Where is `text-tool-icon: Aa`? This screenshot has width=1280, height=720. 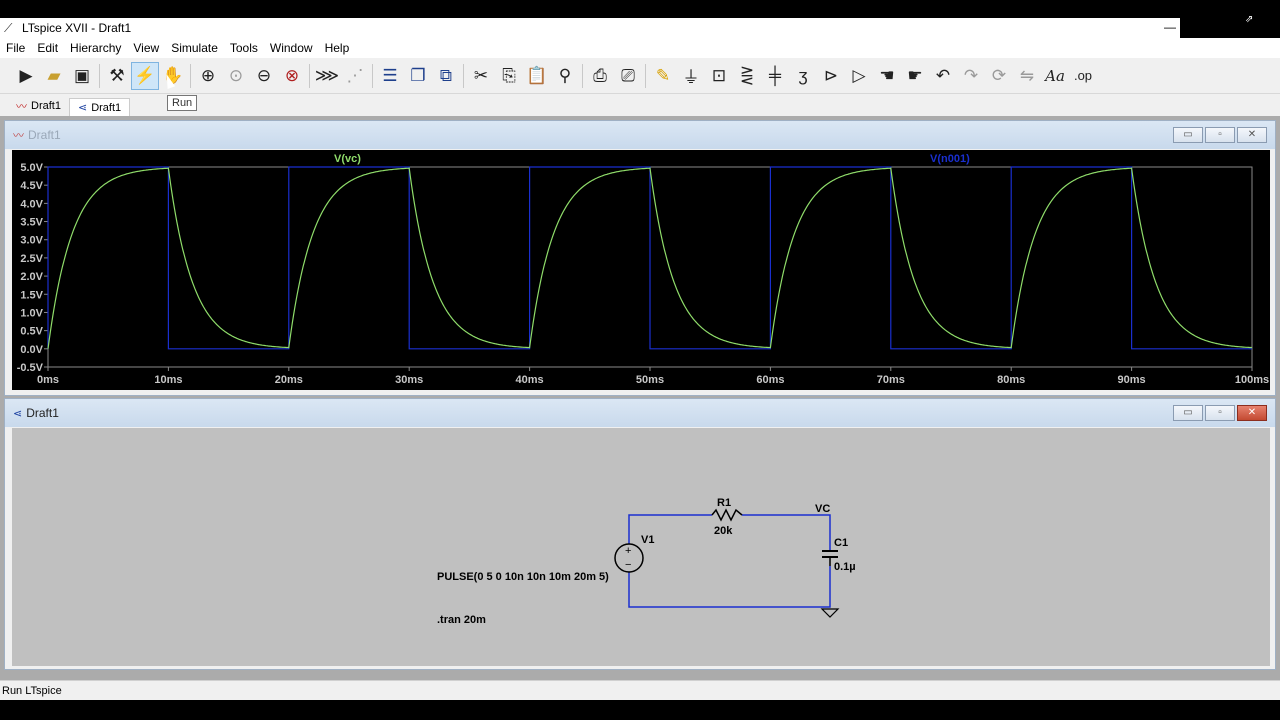
text-tool-icon: Aa is located at coordinates (1055, 76).